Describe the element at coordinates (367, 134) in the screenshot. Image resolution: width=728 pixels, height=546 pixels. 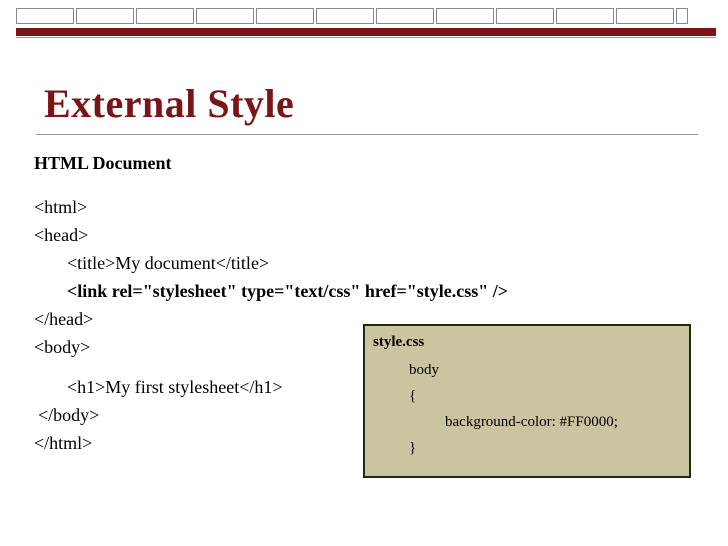
I see `title-divider` at that location.